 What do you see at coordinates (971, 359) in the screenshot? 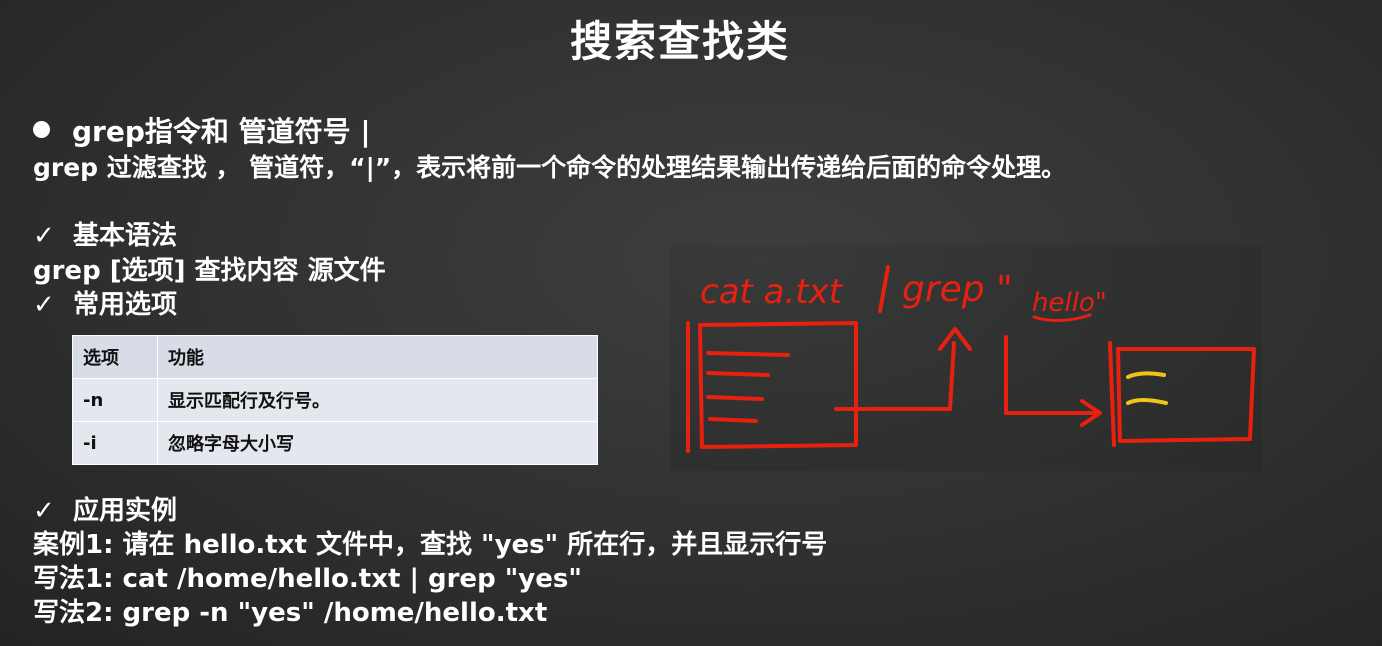
I see `pipe-sketch-drawing: cat a.txt grep " hello"` at bounding box center [971, 359].